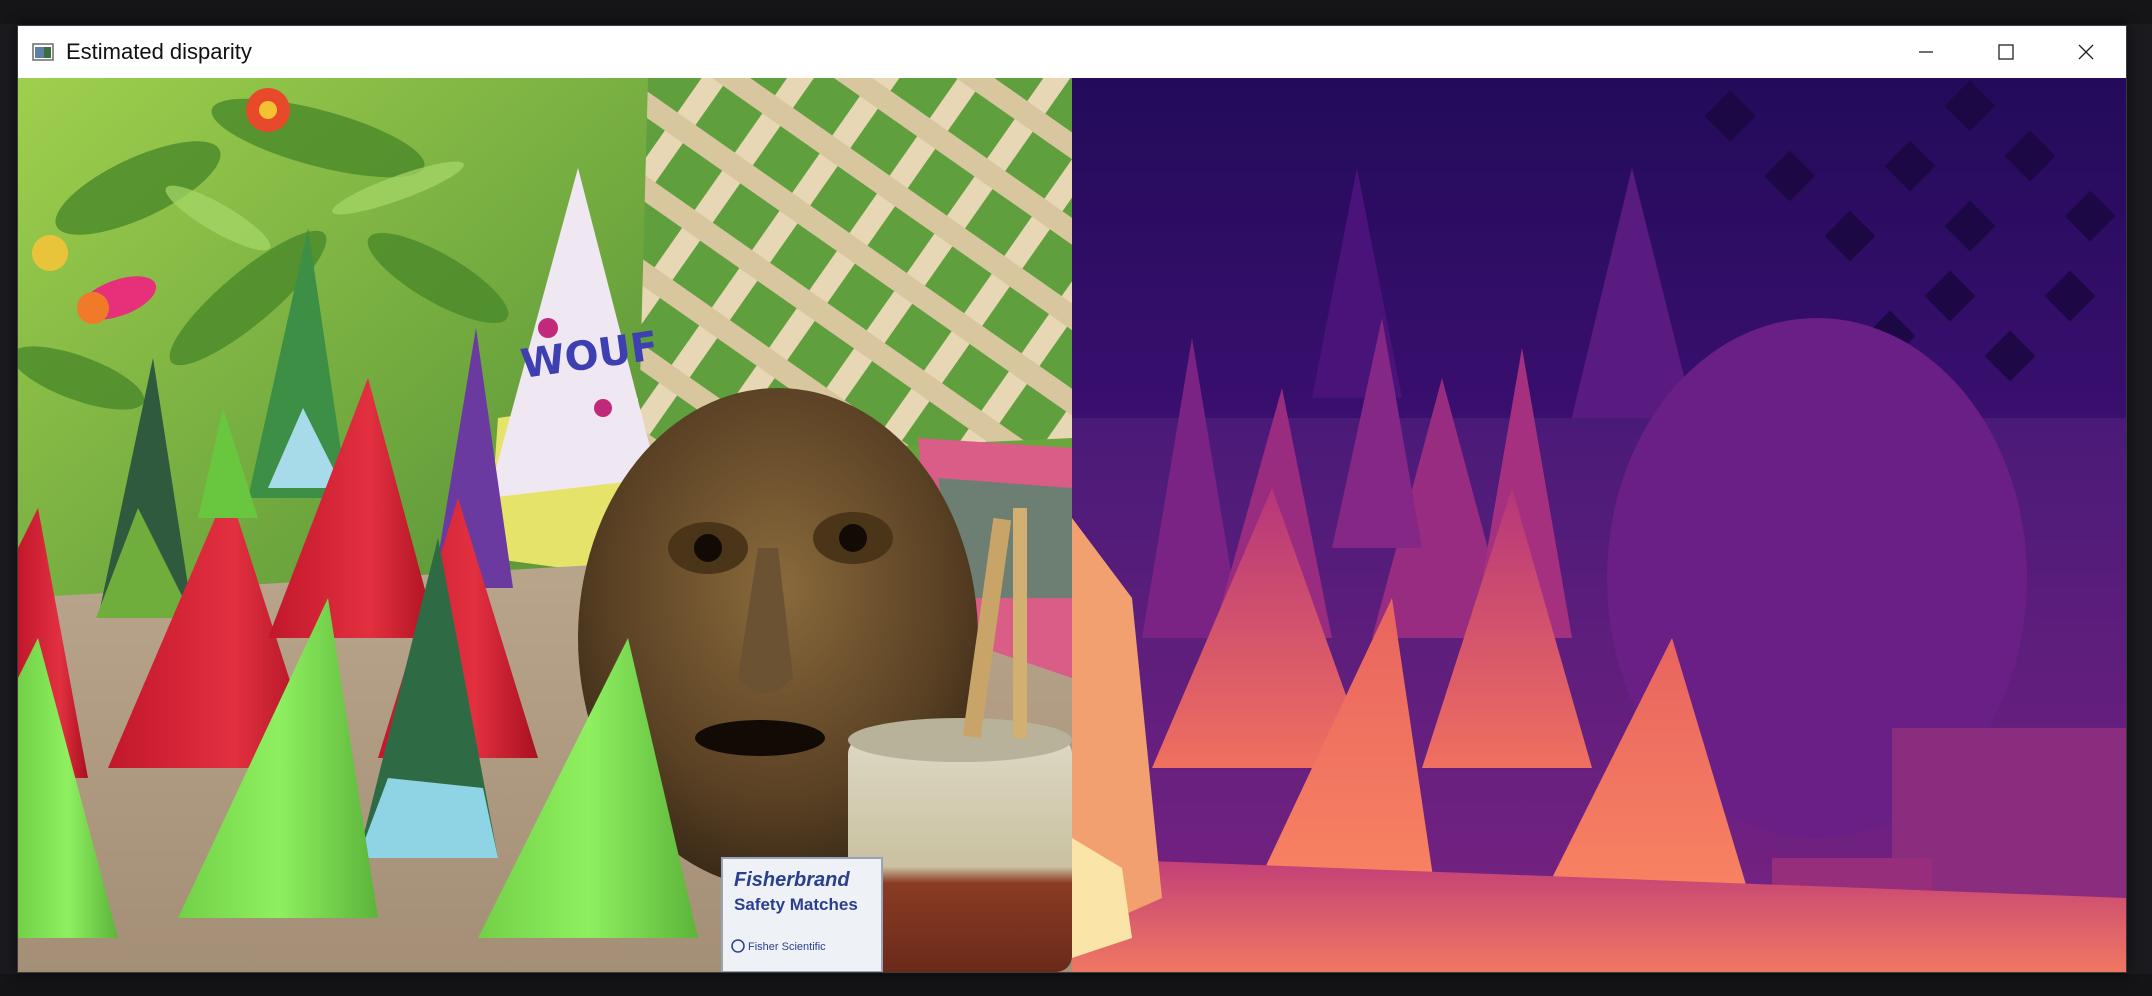 This screenshot has height=996, width=2152. I want to click on background-topbar, so click(1076, 12).